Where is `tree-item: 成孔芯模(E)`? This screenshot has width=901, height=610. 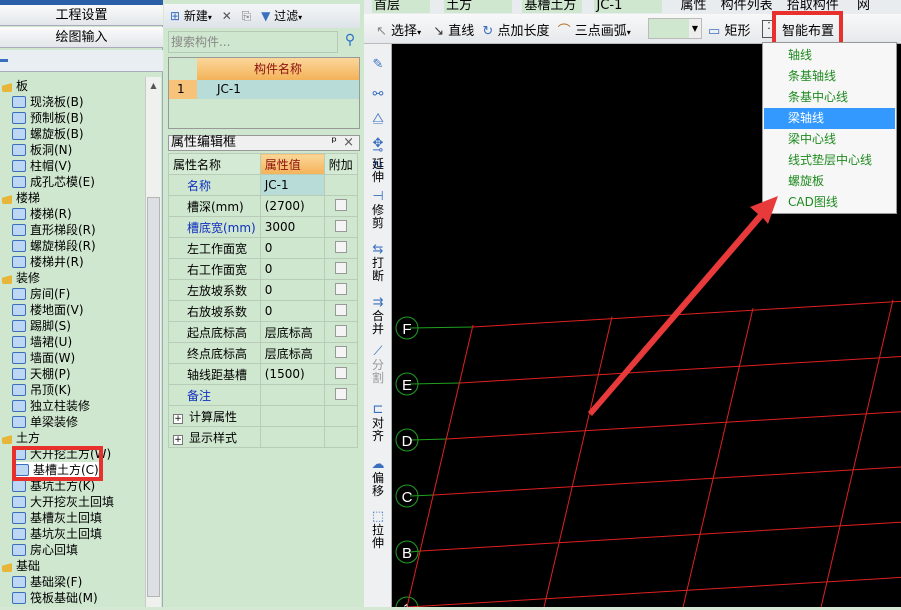 tree-item: 成孔芯模(E) is located at coordinates (53, 182).